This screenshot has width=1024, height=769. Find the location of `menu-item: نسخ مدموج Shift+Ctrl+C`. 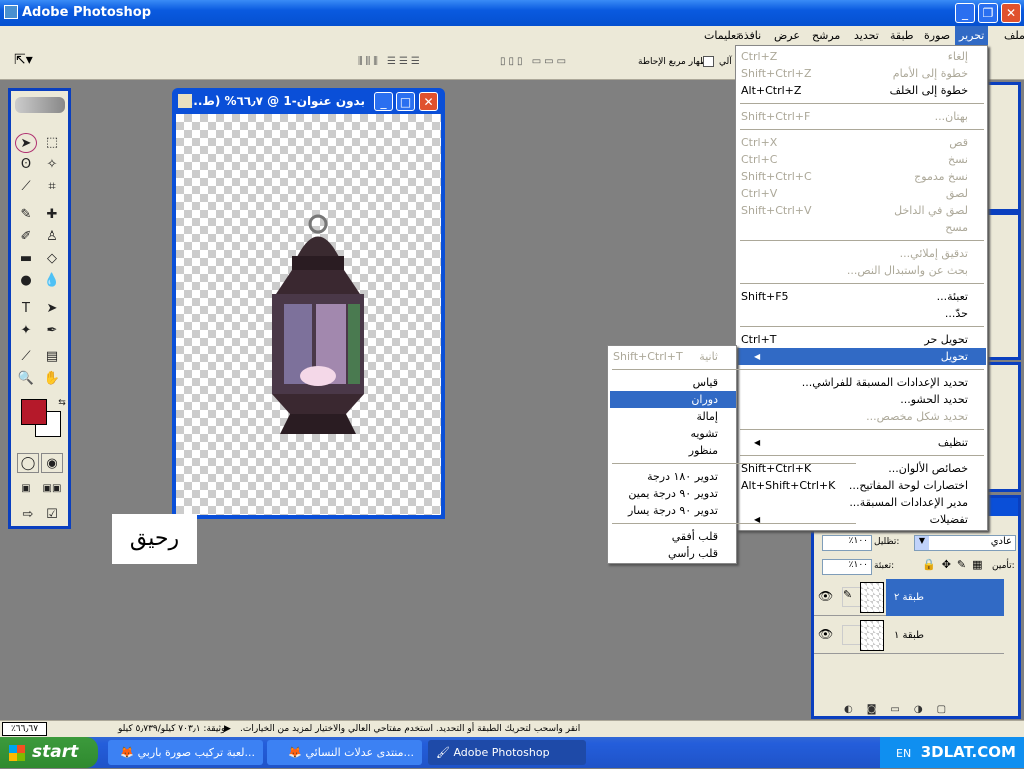

menu-item: نسخ مدموج Shift+Ctrl+C is located at coordinates (862, 176).